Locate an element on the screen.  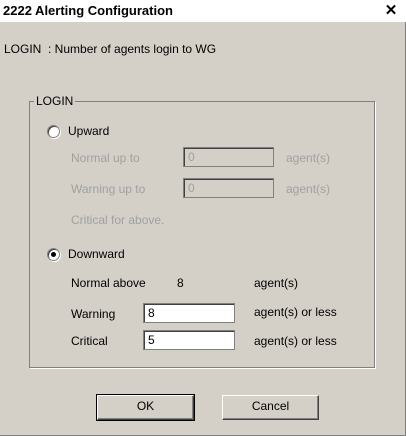
upward-radio is located at coordinates (53, 131).